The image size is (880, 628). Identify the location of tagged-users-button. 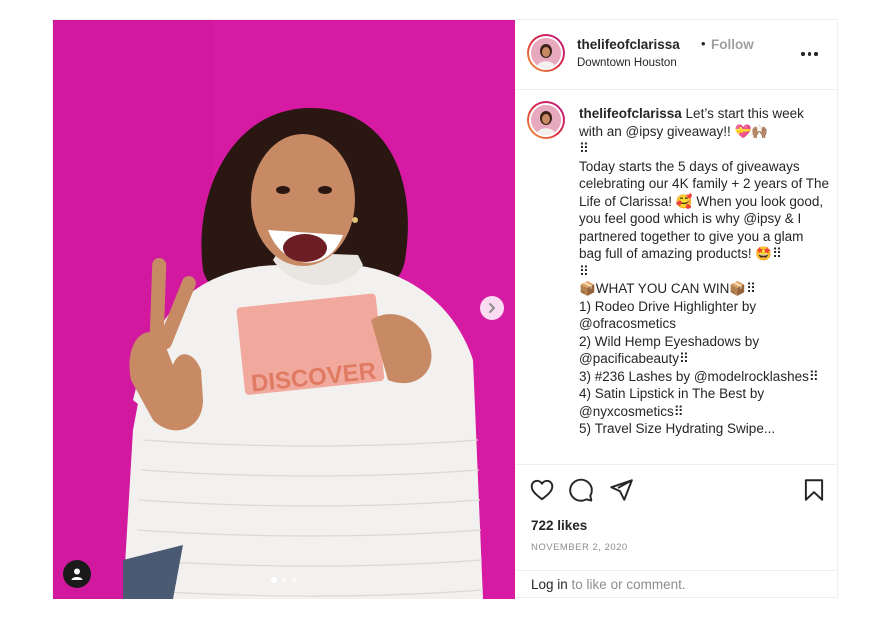
(77, 574).